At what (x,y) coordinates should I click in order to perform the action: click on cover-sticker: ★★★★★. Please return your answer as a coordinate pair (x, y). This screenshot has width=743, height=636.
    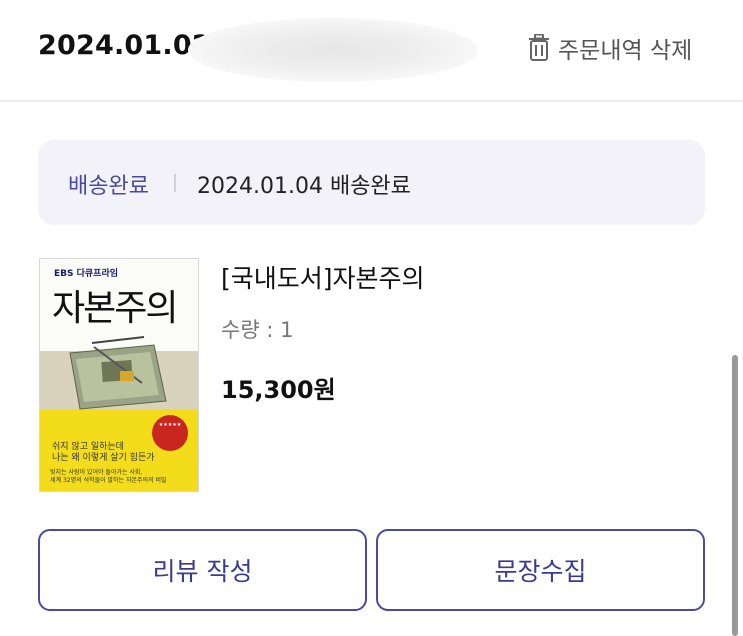
    Looking at the image, I should click on (170, 433).